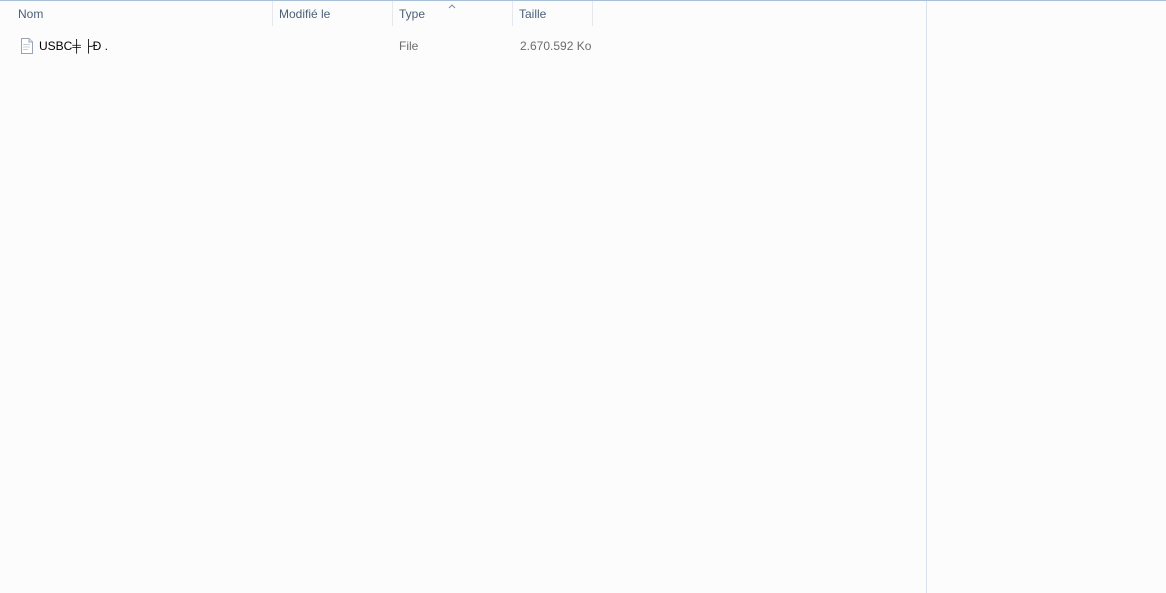  Describe the element at coordinates (452, 6) in the screenshot. I see `chevron-up-icon` at that location.